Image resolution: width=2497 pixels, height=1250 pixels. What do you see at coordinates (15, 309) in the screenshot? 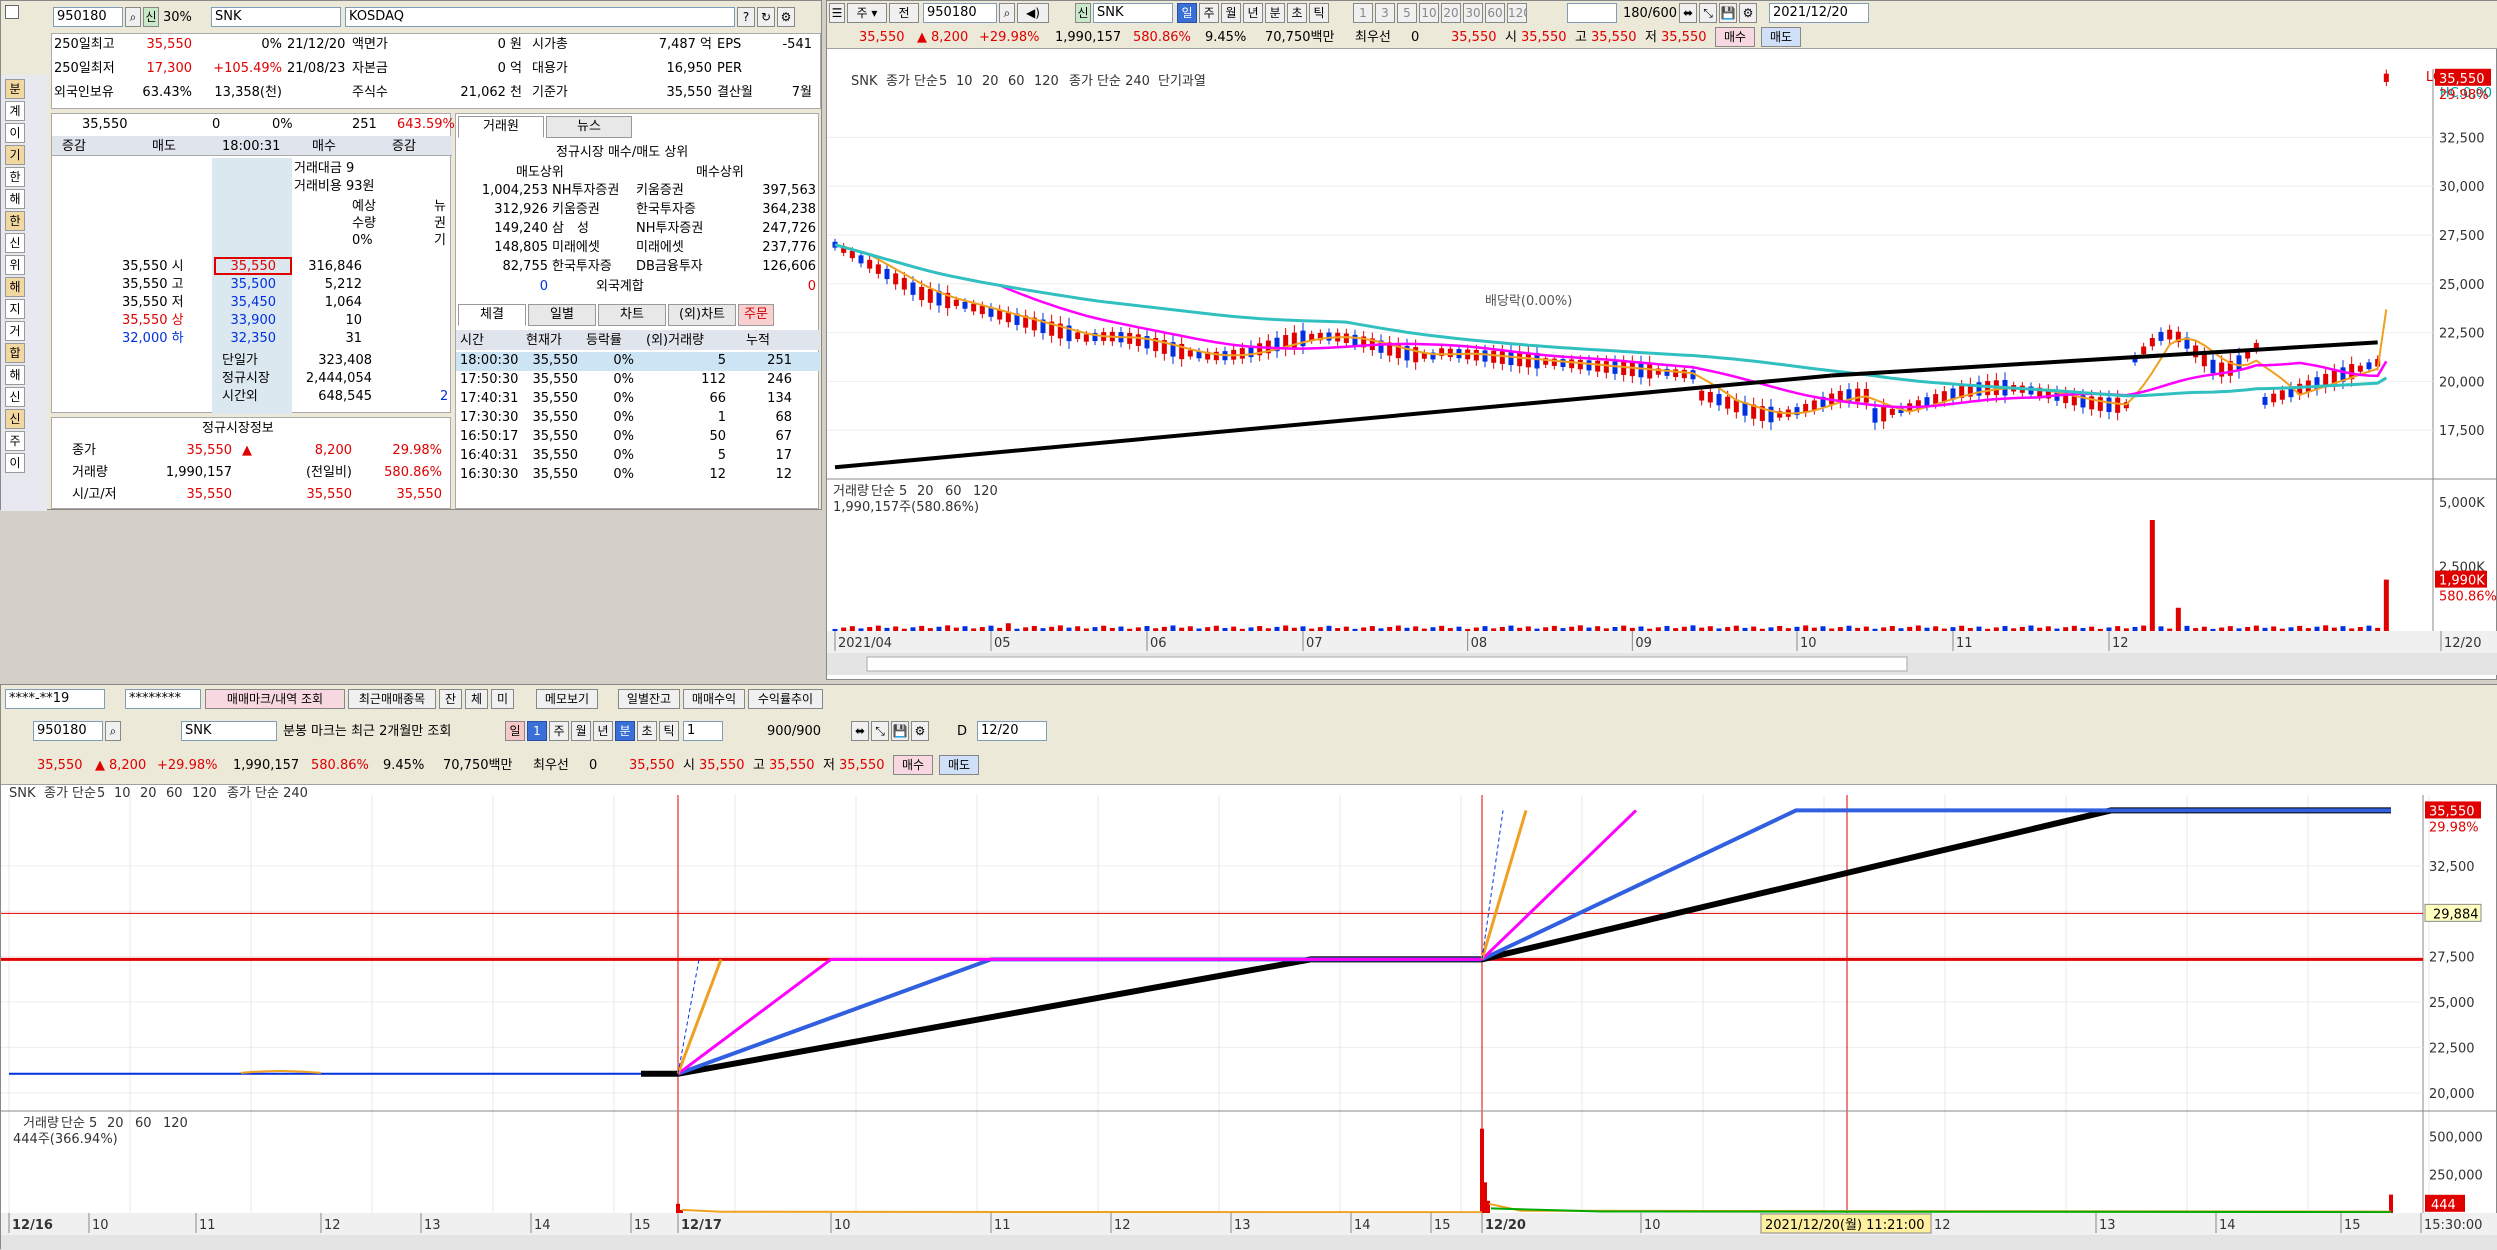
I see `sidebar-item-10: 지` at bounding box center [15, 309].